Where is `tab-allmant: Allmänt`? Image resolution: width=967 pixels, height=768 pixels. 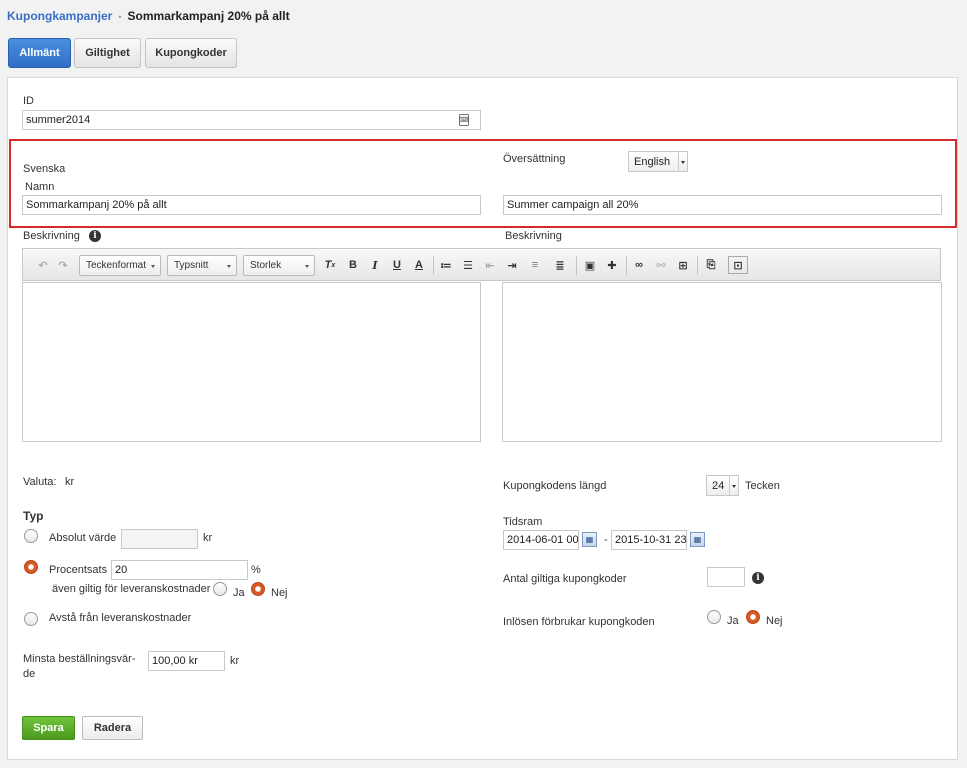
tab-allmant: Allmänt is located at coordinates (39, 53).